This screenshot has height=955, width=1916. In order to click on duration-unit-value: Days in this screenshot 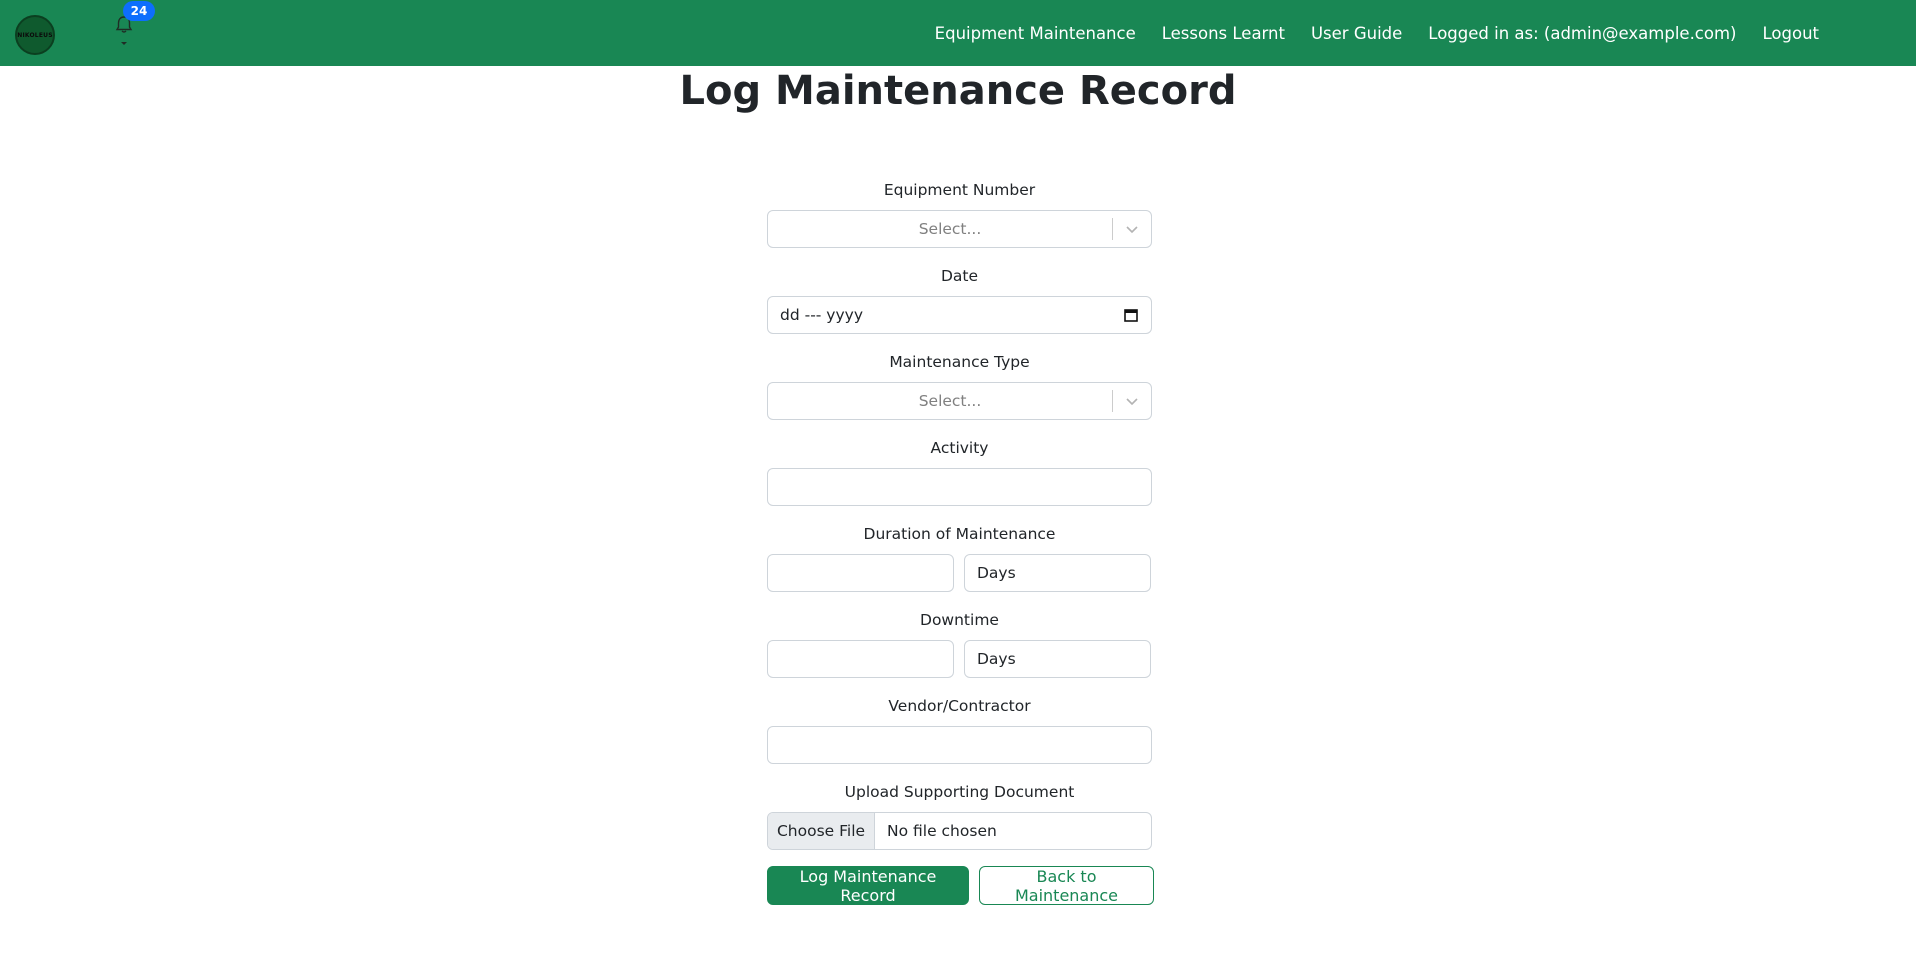, I will do `click(996, 573)`.